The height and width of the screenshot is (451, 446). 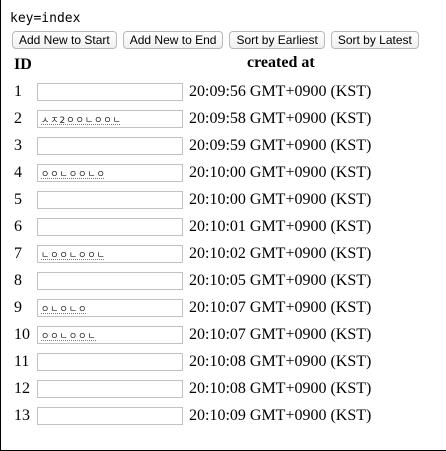 What do you see at coordinates (173, 40) in the screenshot?
I see `add-new-to-end-button: Add New to End` at bounding box center [173, 40].